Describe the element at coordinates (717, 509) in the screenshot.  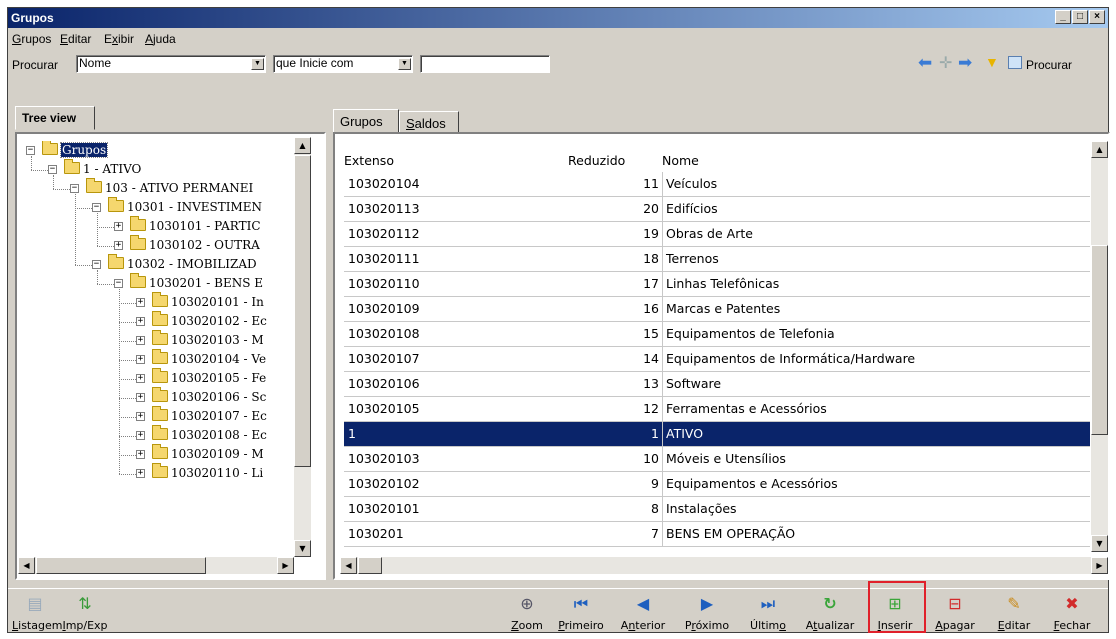
I see `table-row: 103020101 8 Instalações` at that location.